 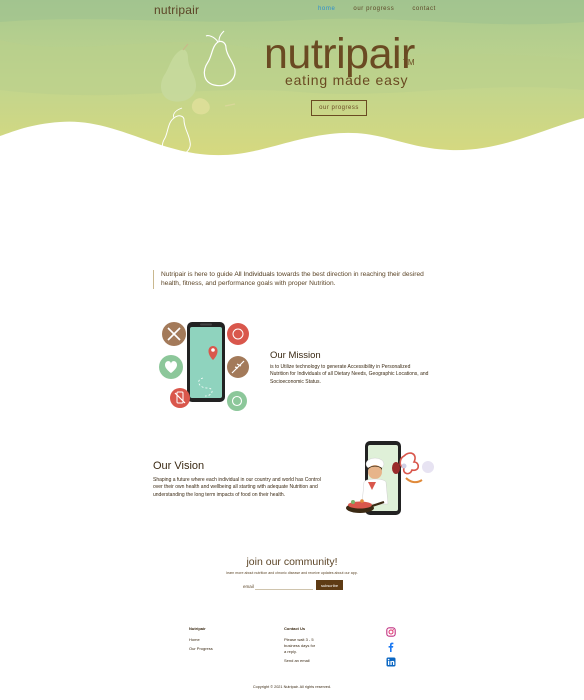 I want to click on main-nav: home our progress contact, so click(x=386, y=9).